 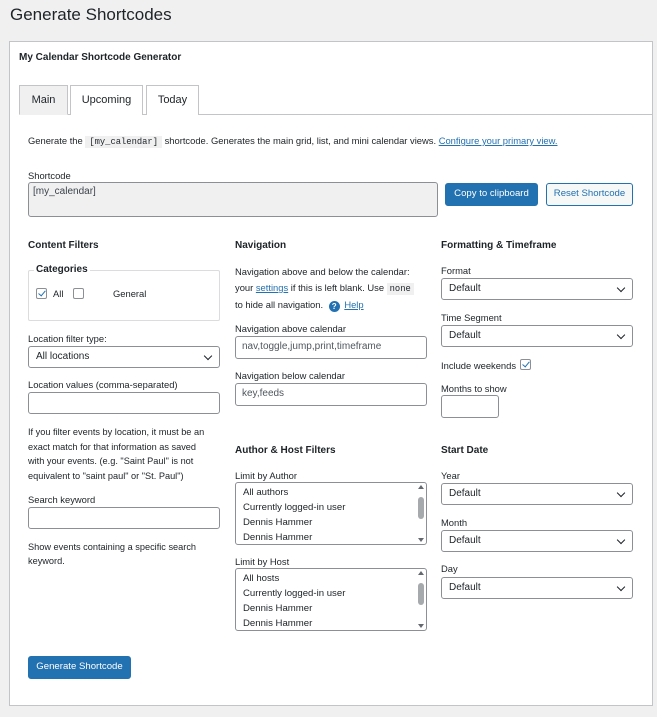 I want to click on page-title: Generate Shortcodes, so click(x=91, y=14).